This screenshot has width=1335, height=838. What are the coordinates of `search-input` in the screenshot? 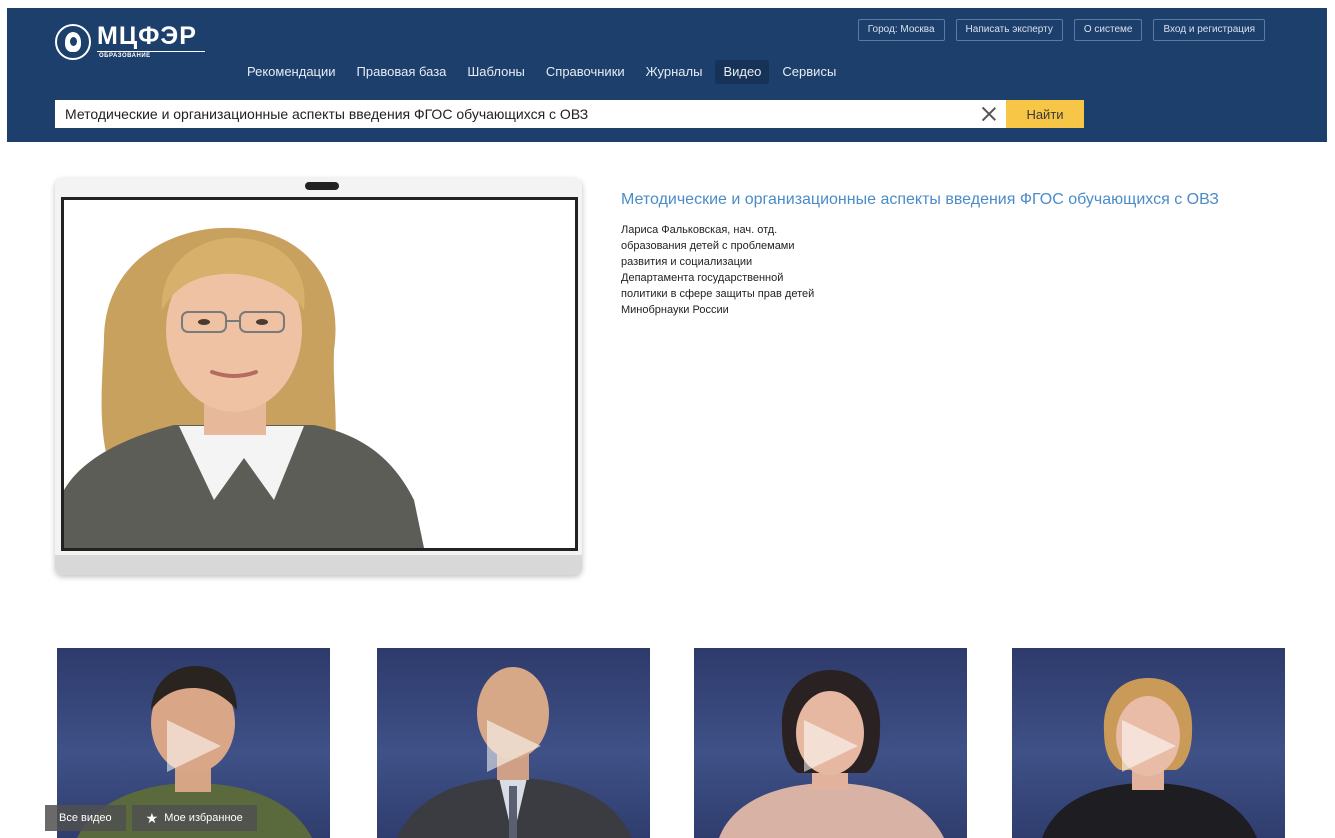 It's located at (515, 114).